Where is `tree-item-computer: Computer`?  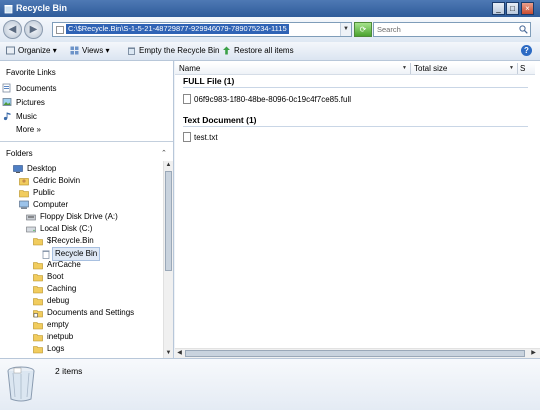
tree-item-computer: Computer is located at coordinates (44, 205).